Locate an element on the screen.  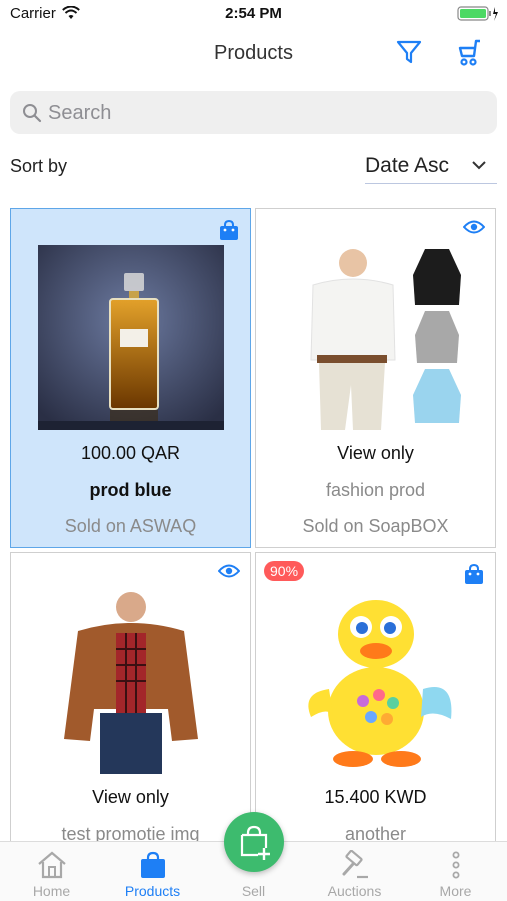
product-name: another is located at coordinates (375, 832).